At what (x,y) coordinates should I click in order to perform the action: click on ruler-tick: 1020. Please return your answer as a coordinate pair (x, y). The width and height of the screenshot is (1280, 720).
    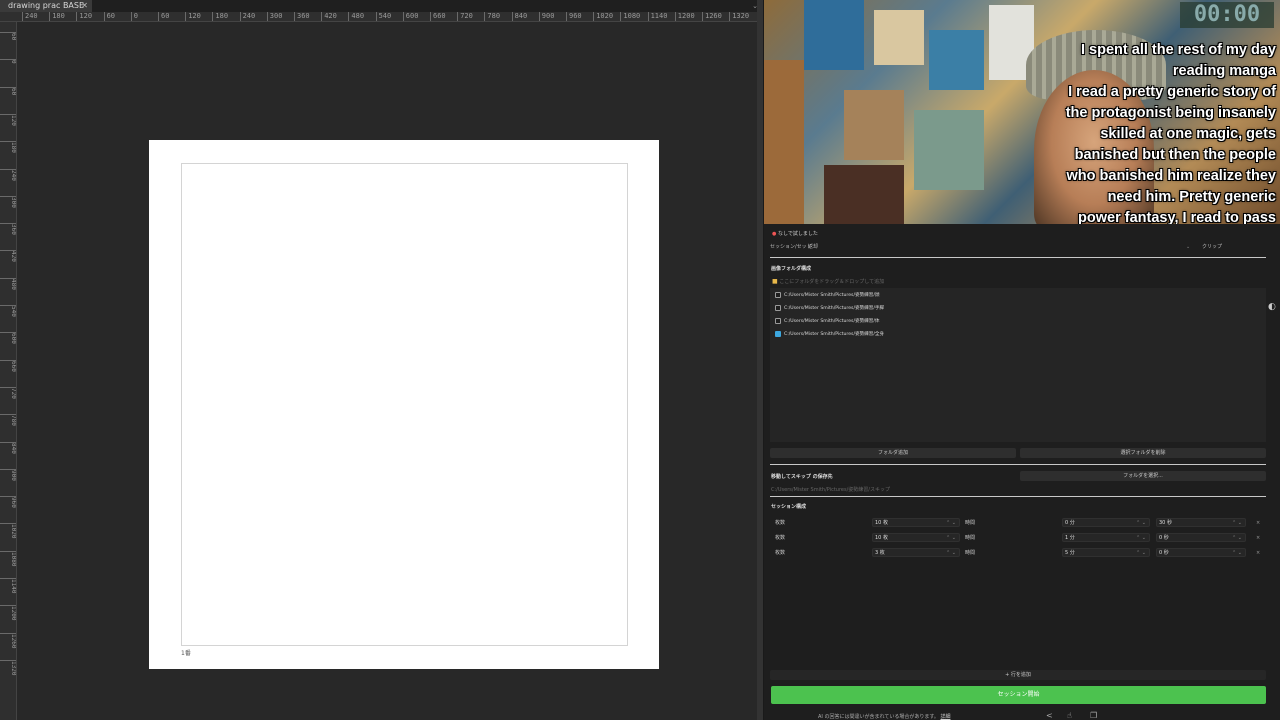
    Looking at the image, I should click on (8, 536).